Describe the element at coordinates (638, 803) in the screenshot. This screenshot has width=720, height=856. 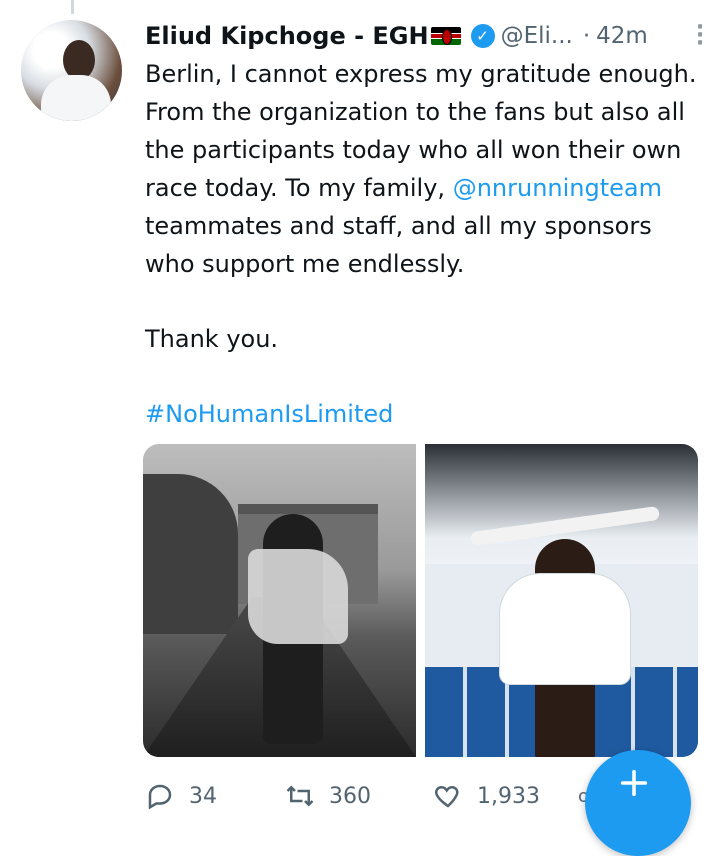
I see `compose-tweet-button` at that location.